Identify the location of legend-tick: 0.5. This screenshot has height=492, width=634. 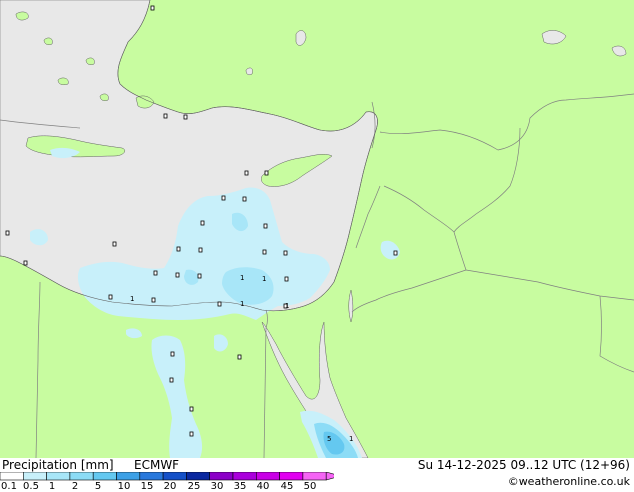
(31, 486).